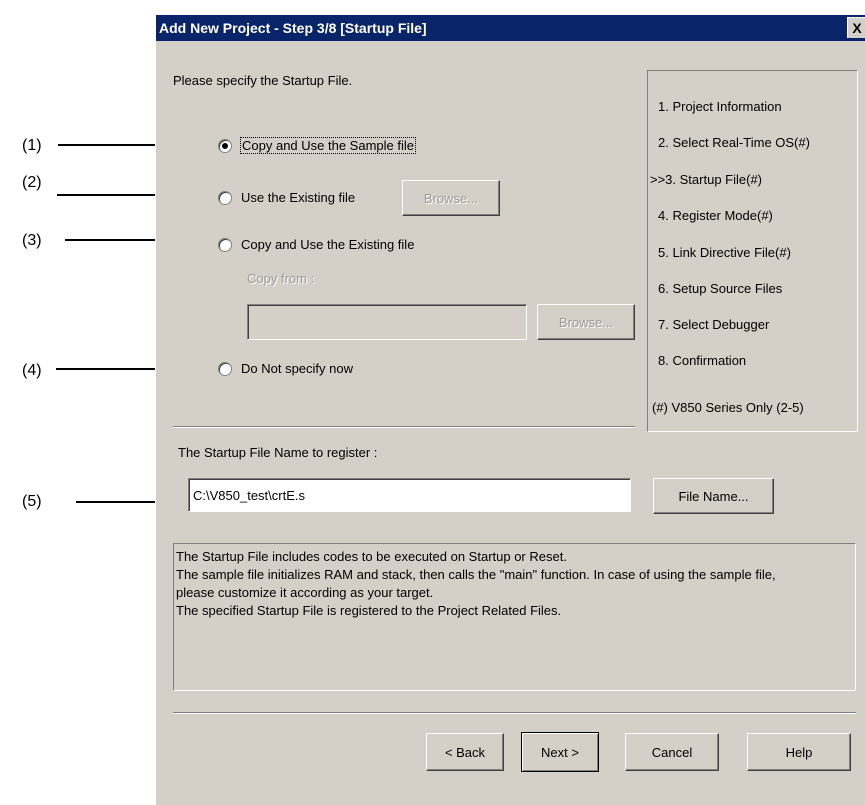 The height and width of the screenshot is (805, 865). What do you see at coordinates (297, 368) in the screenshot?
I see `radio-not-specify-label: Do Not specify now` at bounding box center [297, 368].